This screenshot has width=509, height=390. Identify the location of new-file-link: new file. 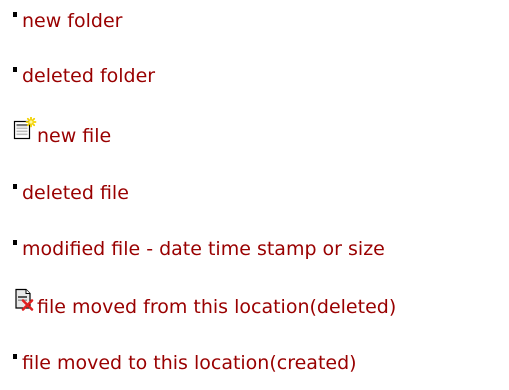
(74, 136).